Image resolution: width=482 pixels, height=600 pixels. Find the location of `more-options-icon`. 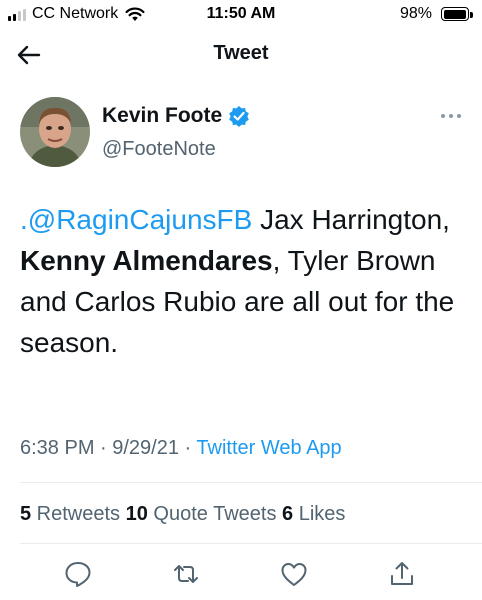

more-options-icon is located at coordinates (451, 116).